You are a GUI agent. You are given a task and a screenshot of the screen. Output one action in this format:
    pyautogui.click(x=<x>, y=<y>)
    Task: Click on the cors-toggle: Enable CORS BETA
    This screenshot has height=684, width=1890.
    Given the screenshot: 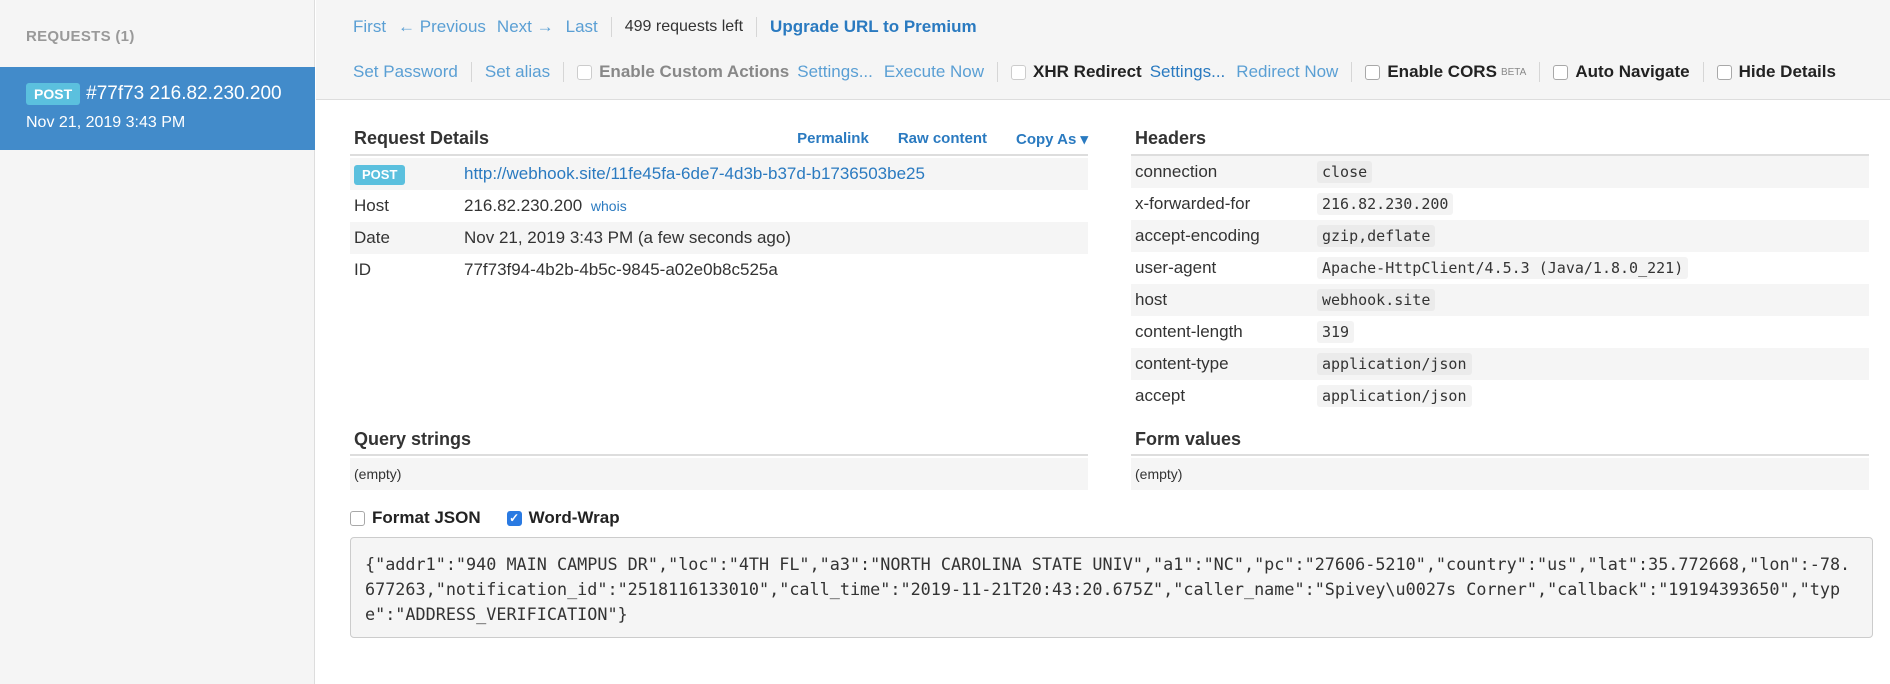 What is the action you would take?
    pyautogui.click(x=1445, y=72)
    